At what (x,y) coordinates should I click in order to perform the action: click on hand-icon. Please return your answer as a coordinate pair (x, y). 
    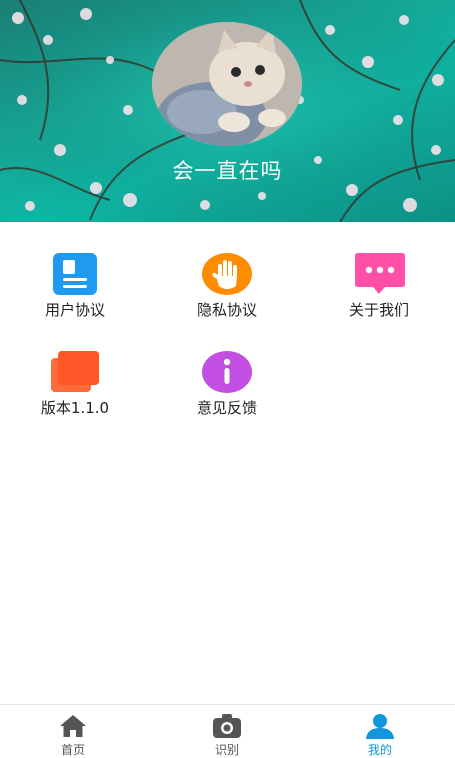
    Looking at the image, I should click on (227, 274).